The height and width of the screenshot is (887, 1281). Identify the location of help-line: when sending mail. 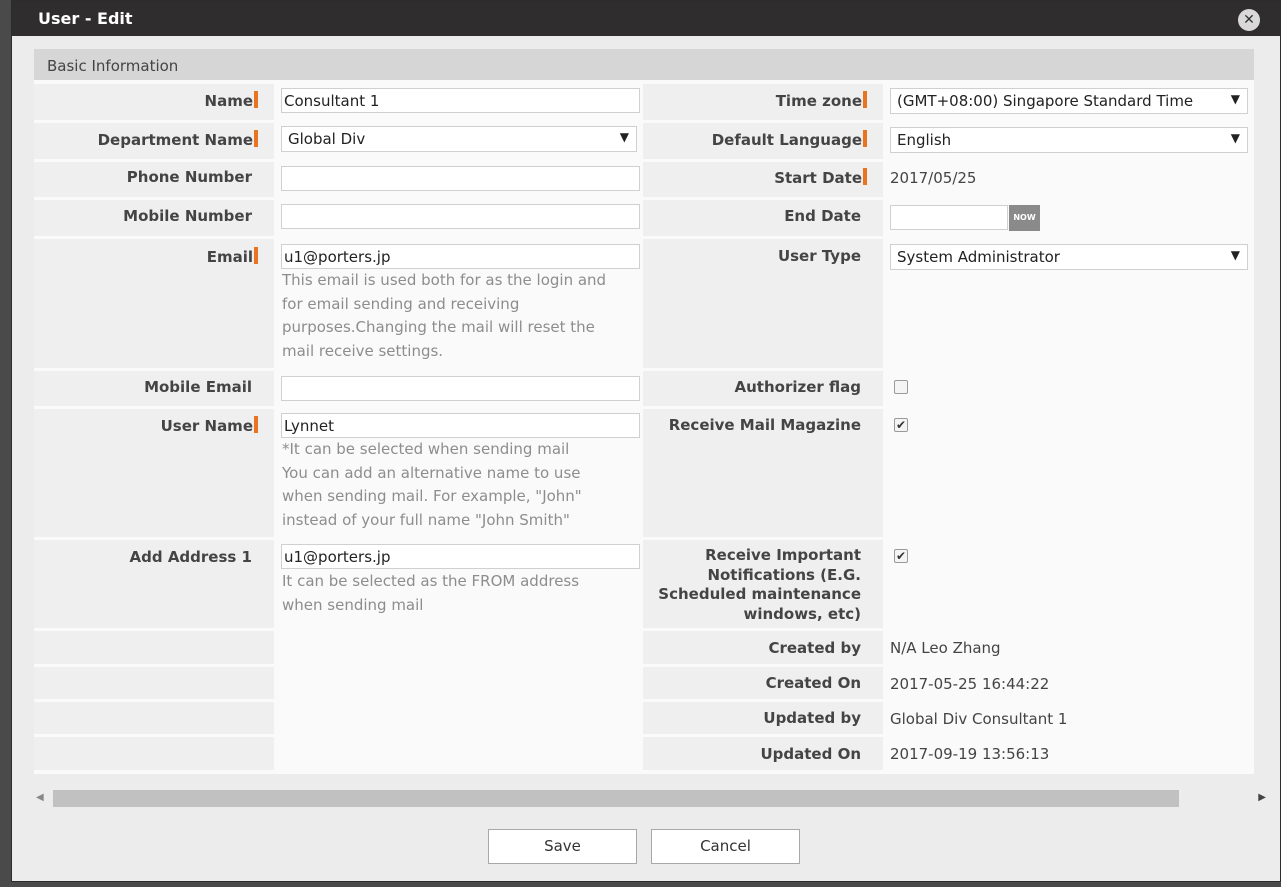
(353, 604).